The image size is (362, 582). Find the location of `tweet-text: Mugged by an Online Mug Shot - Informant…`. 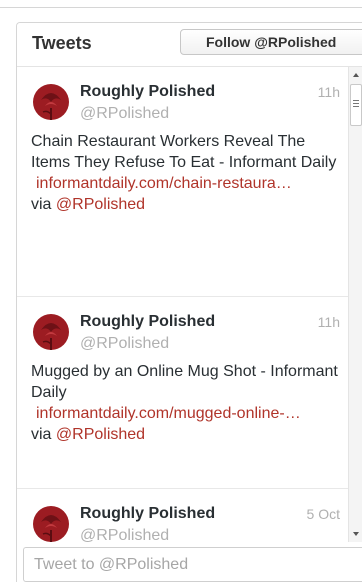

tweet-text: Mugged by an Online Mug Shot - Informant… is located at coordinates (186, 403).